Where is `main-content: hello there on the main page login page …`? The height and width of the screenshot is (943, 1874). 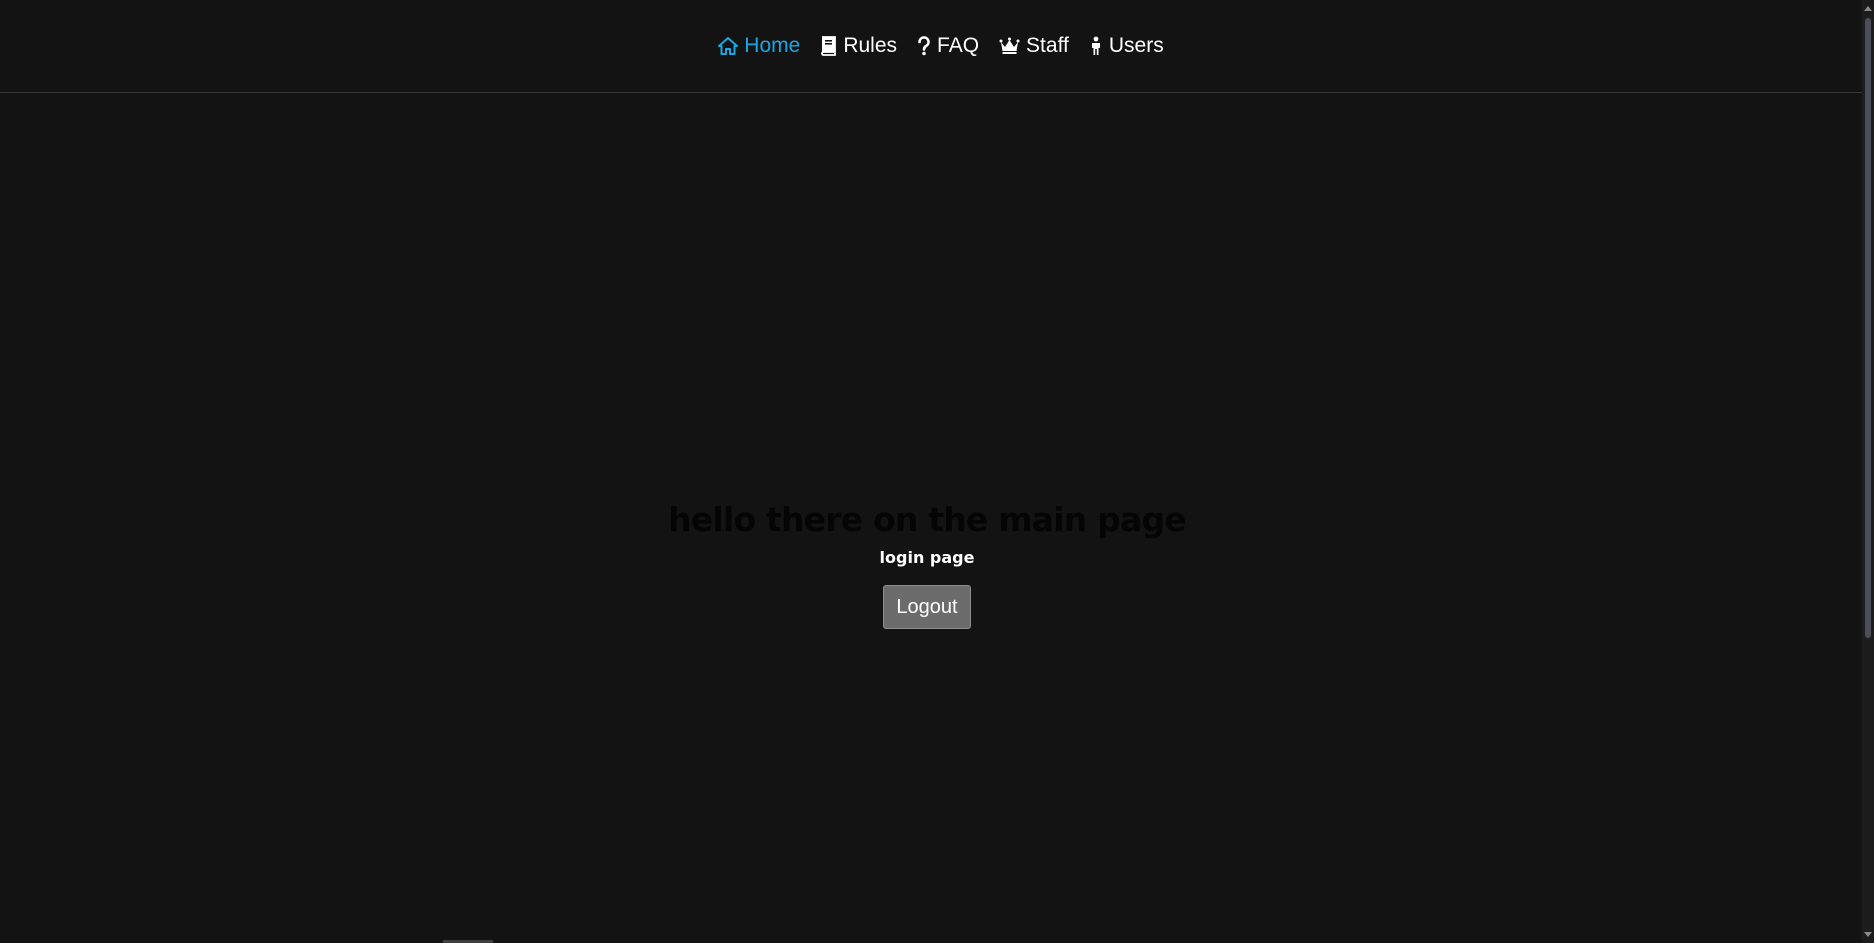 main-content: hello there on the main page login page … is located at coordinates (927, 561).